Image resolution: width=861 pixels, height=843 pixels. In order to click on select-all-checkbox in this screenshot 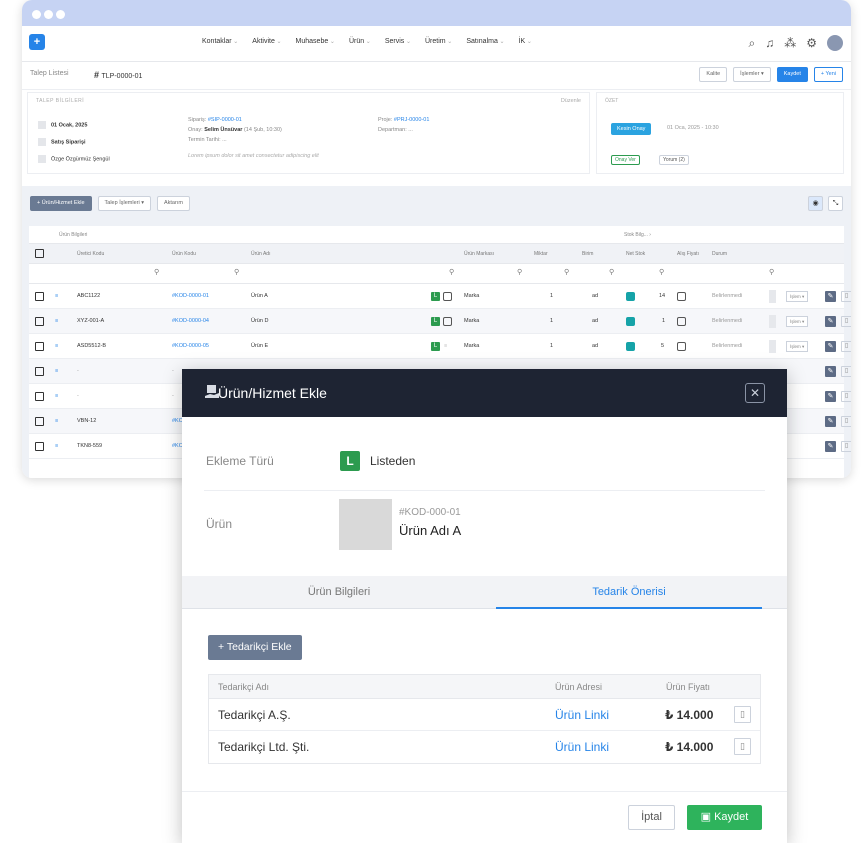, I will do `click(39, 253)`.